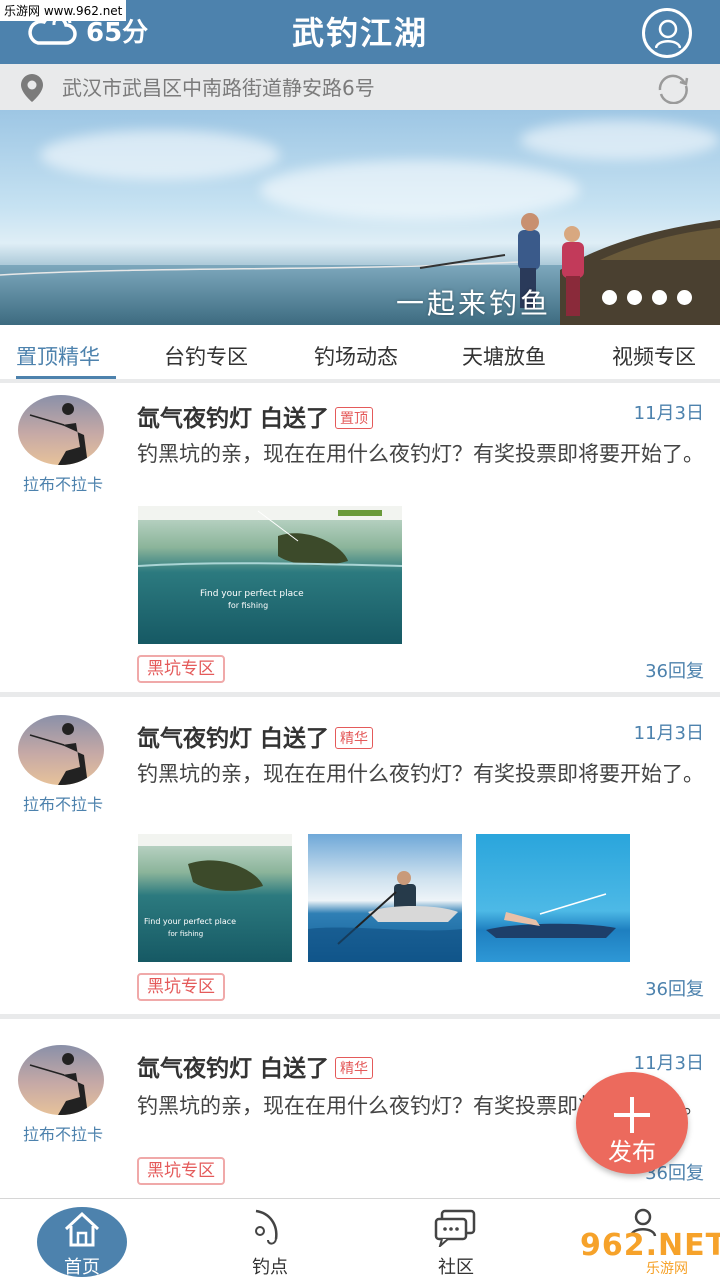  Describe the element at coordinates (270, 1267) in the screenshot. I see `nav-spots-label: 钓点` at that location.